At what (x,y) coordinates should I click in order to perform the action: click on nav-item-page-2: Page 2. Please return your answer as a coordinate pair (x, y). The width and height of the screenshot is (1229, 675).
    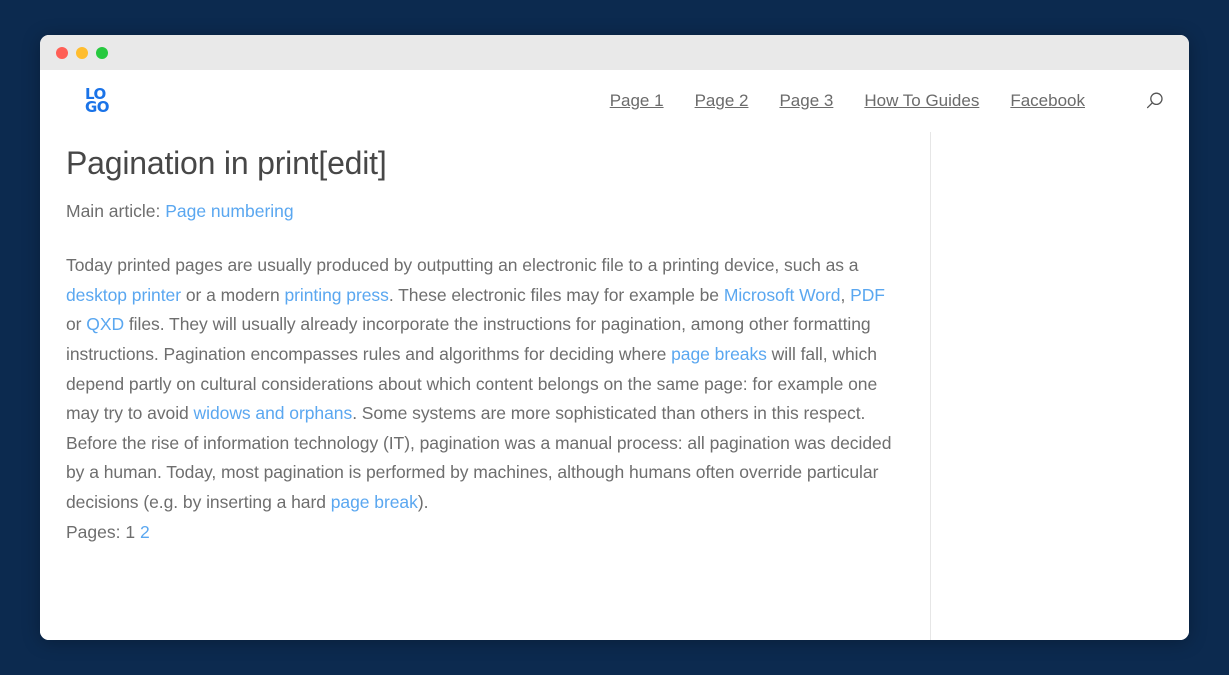
    Looking at the image, I should click on (722, 101).